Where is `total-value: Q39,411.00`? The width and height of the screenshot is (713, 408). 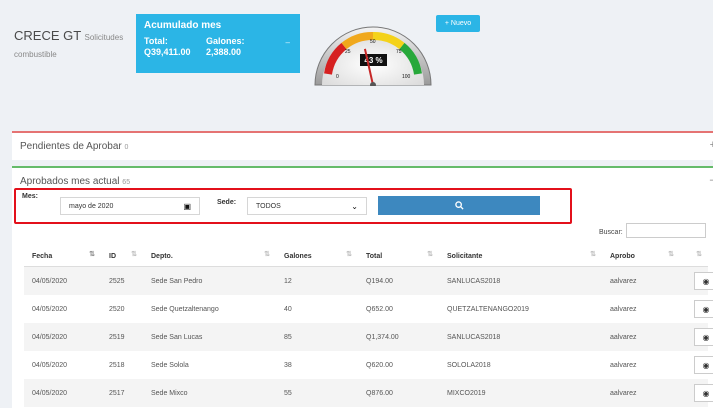 total-value: Q39,411.00 is located at coordinates (167, 51).